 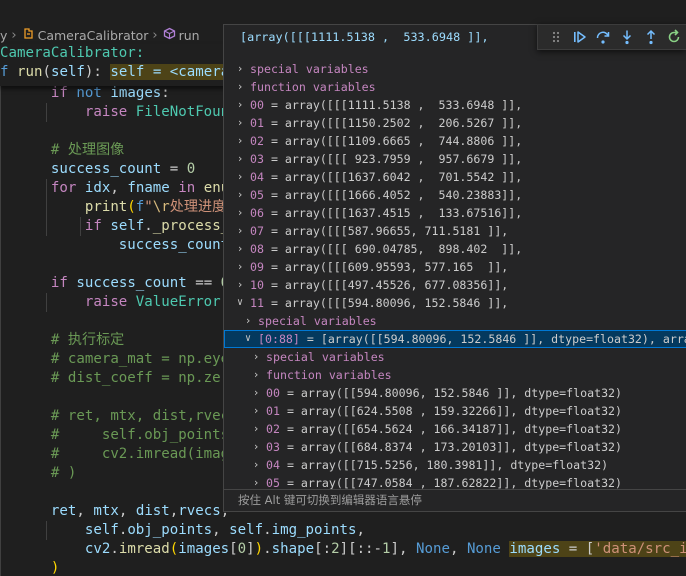 What do you see at coordinates (455, 500) in the screenshot?
I see `hover-footer-hint: 按住 Alt 键可切换到编辑器语言悬停` at bounding box center [455, 500].